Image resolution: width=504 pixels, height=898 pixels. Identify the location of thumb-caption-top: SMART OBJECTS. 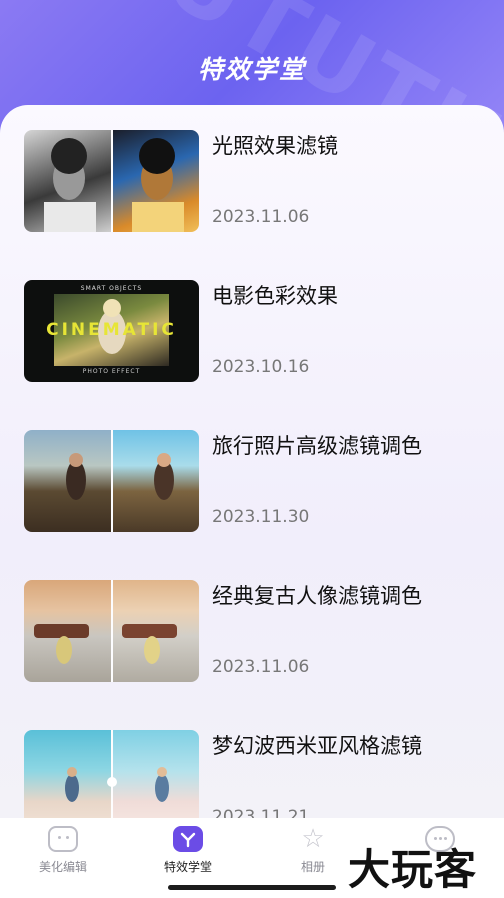
(111, 288).